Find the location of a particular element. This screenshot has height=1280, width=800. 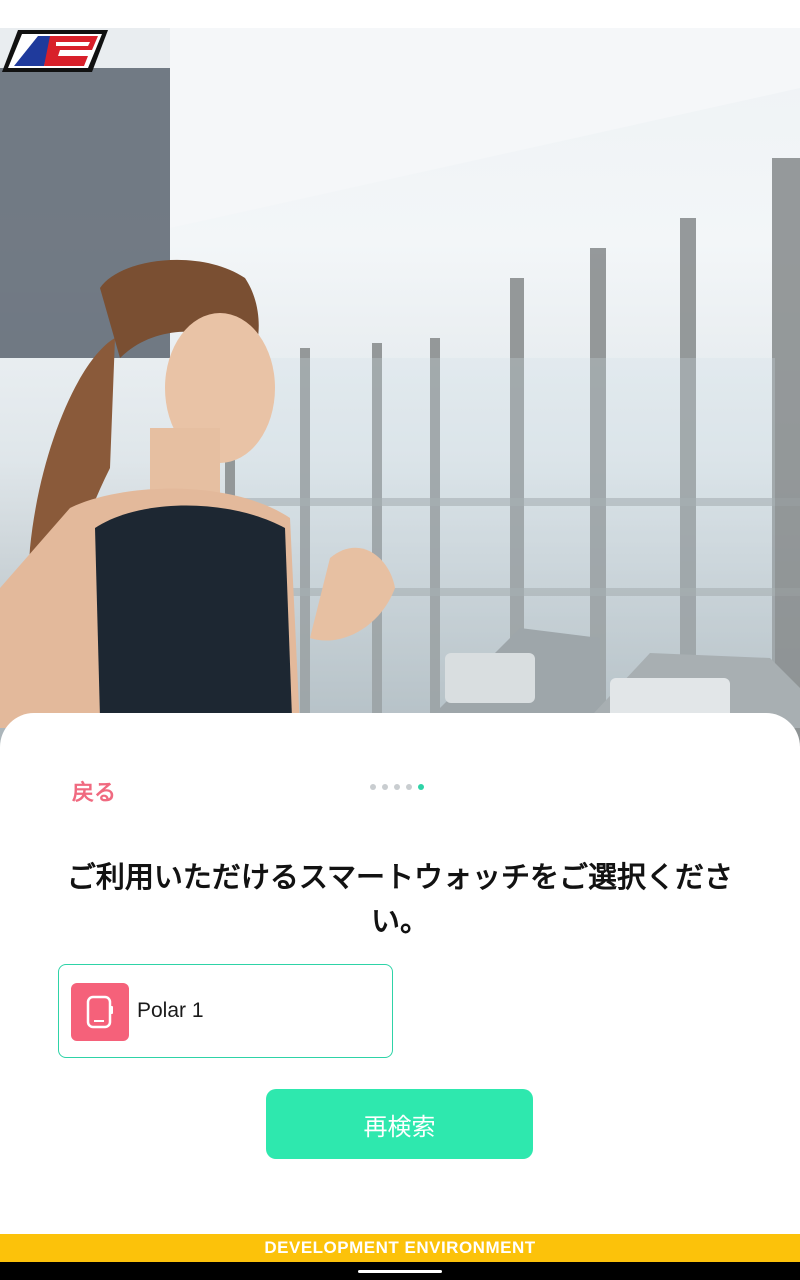

page-dot-active is located at coordinates (421, 787).